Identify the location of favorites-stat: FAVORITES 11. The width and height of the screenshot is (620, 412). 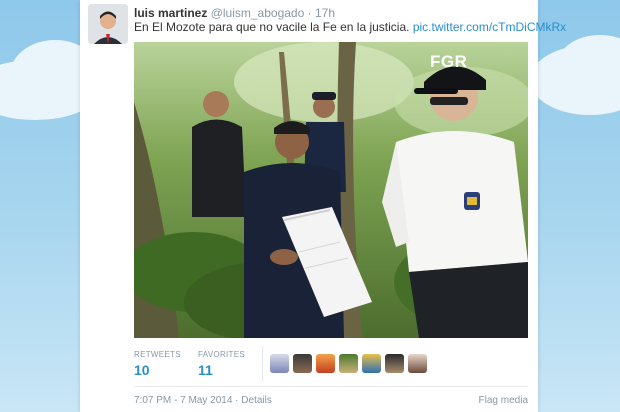
(221, 364).